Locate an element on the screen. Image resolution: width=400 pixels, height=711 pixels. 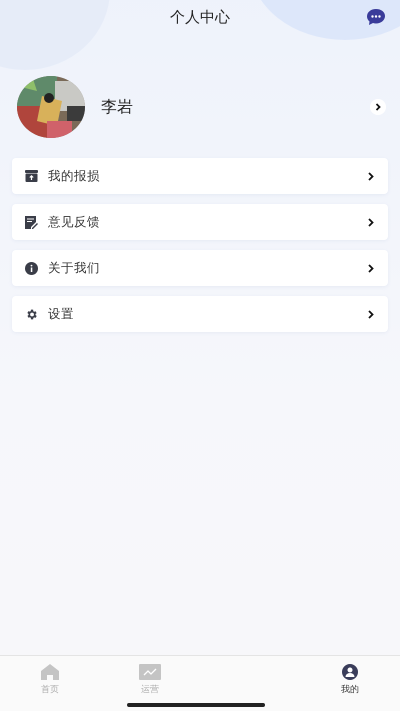
menu-item: 我的报损 is located at coordinates (200, 176).